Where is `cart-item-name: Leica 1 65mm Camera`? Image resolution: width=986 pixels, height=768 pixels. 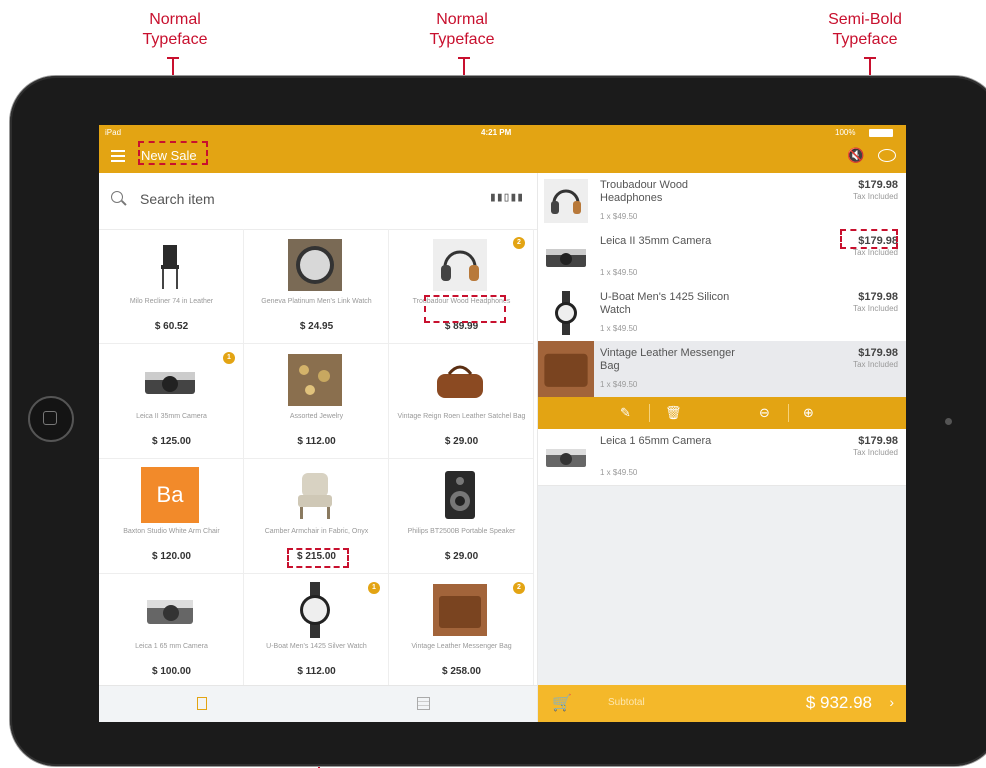
cart-item-name: Leica 1 65mm Camera is located at coordinates (656, 441).